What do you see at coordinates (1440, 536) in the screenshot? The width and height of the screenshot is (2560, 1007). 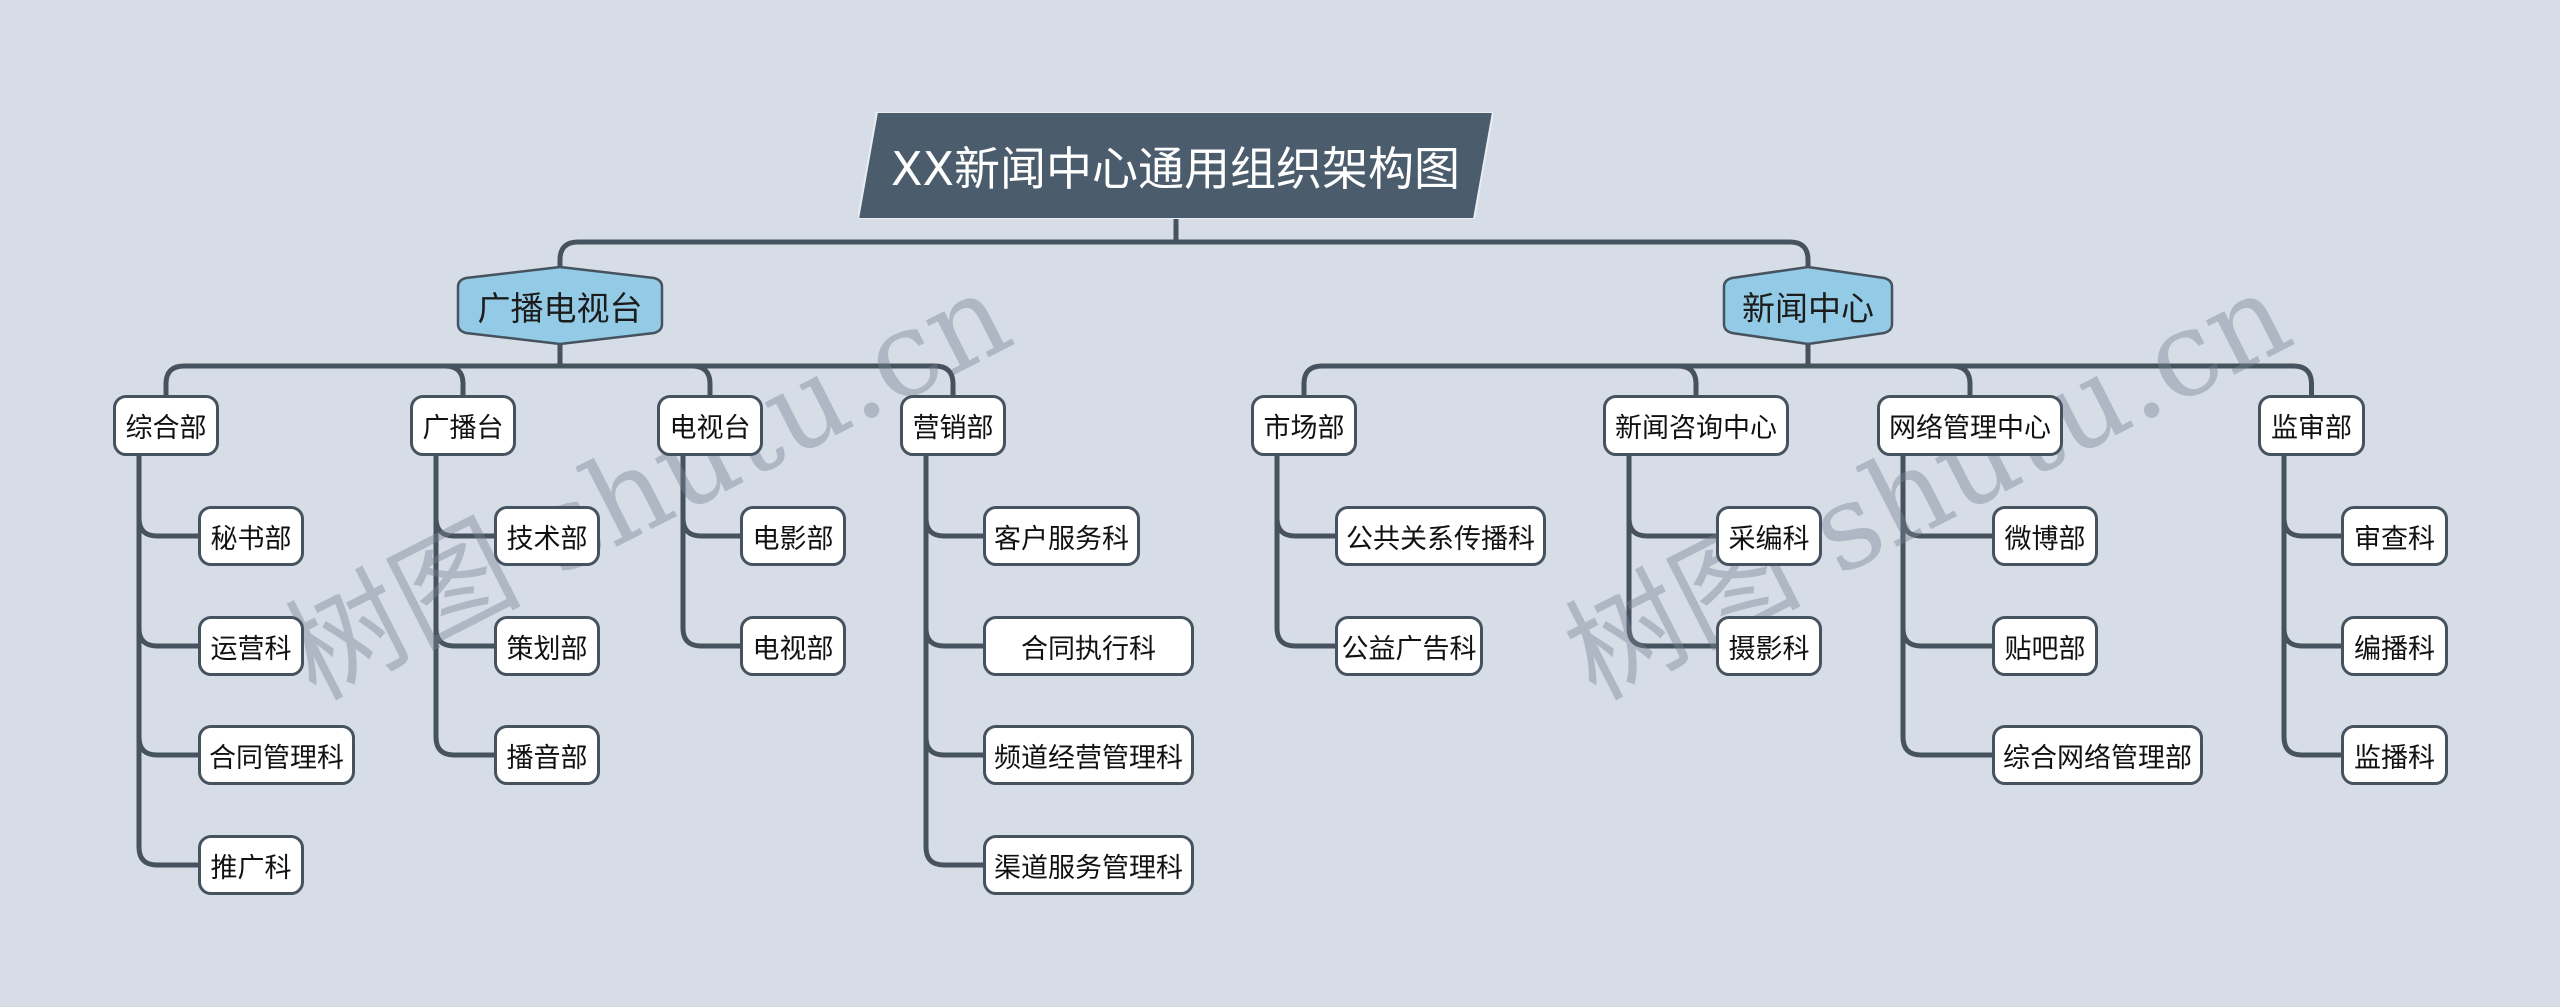 I see `section-node: 公共关系传播科` at bounding box center [1440, 536].